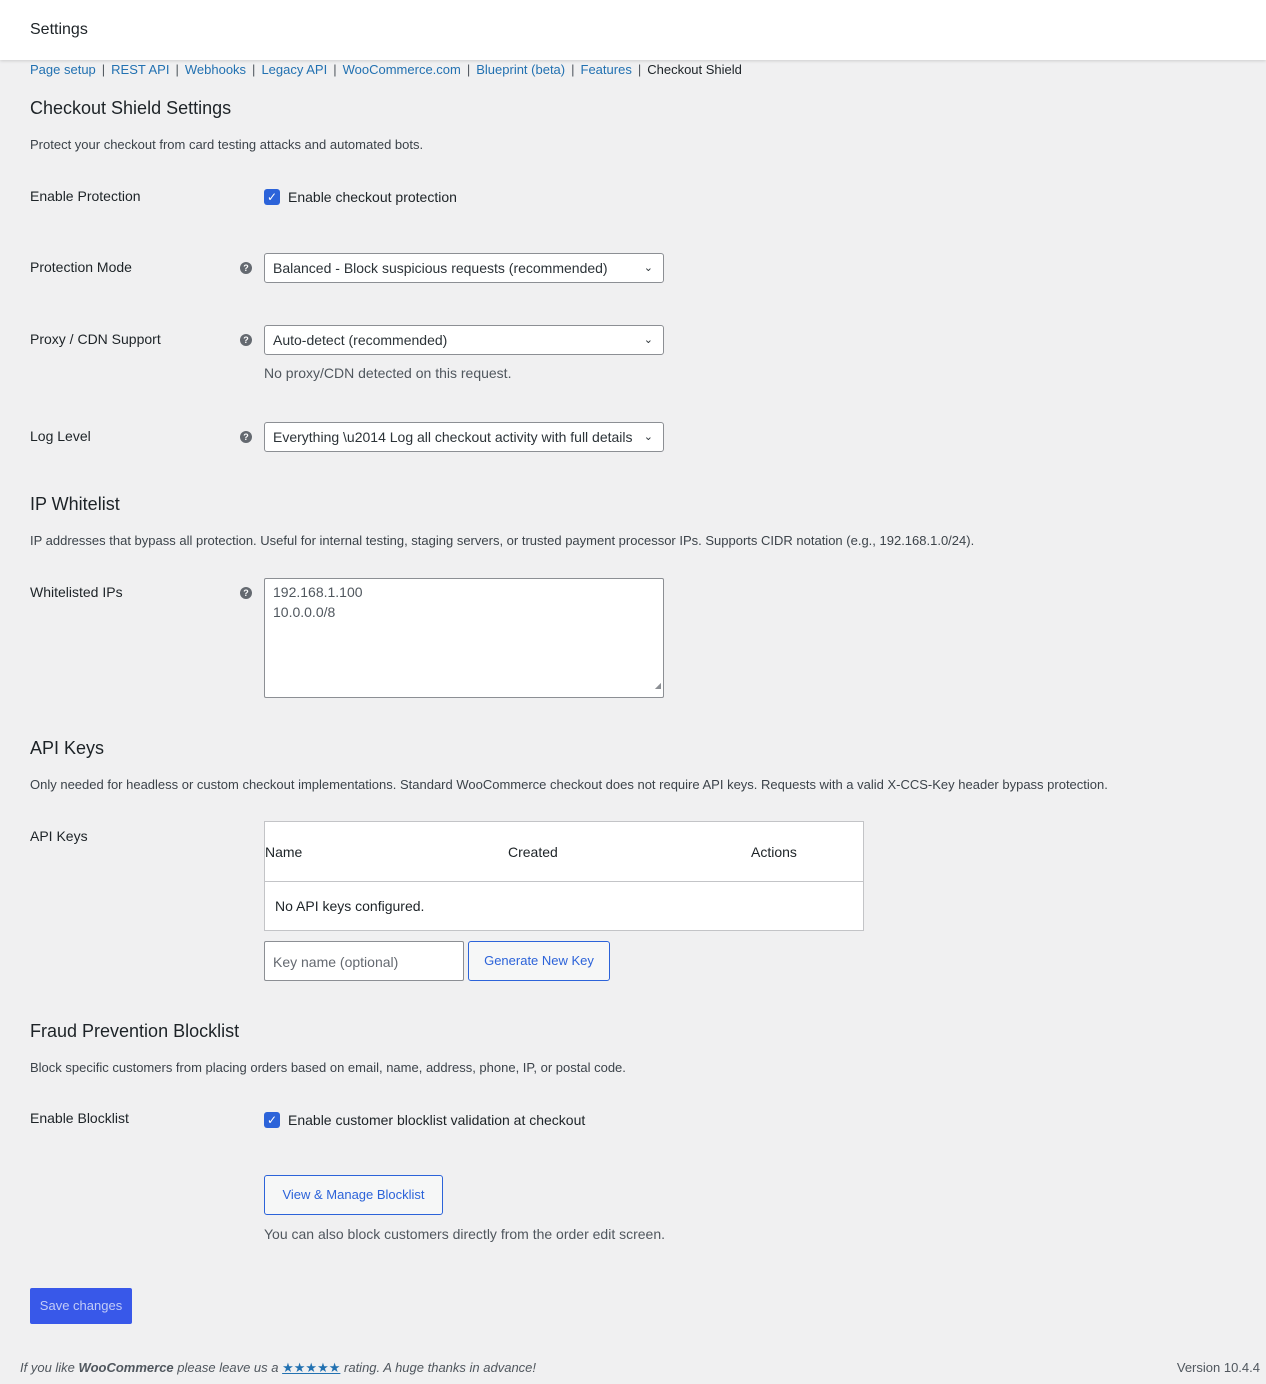  I want to click on page-title: Settings, so click(59, 29).